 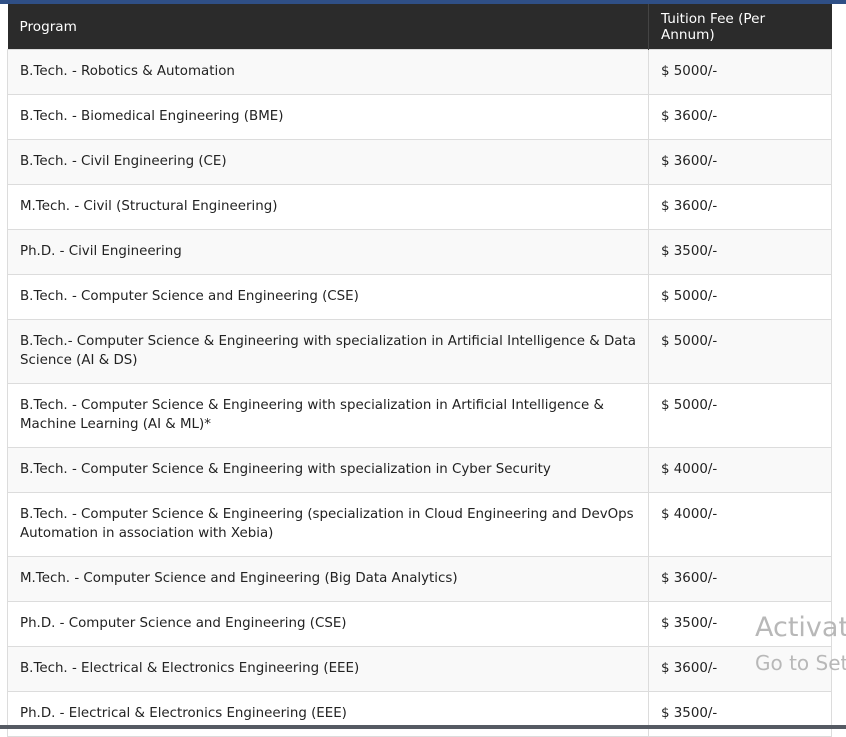 I want to click on taskbar-edge, so click(x=423, y=727).